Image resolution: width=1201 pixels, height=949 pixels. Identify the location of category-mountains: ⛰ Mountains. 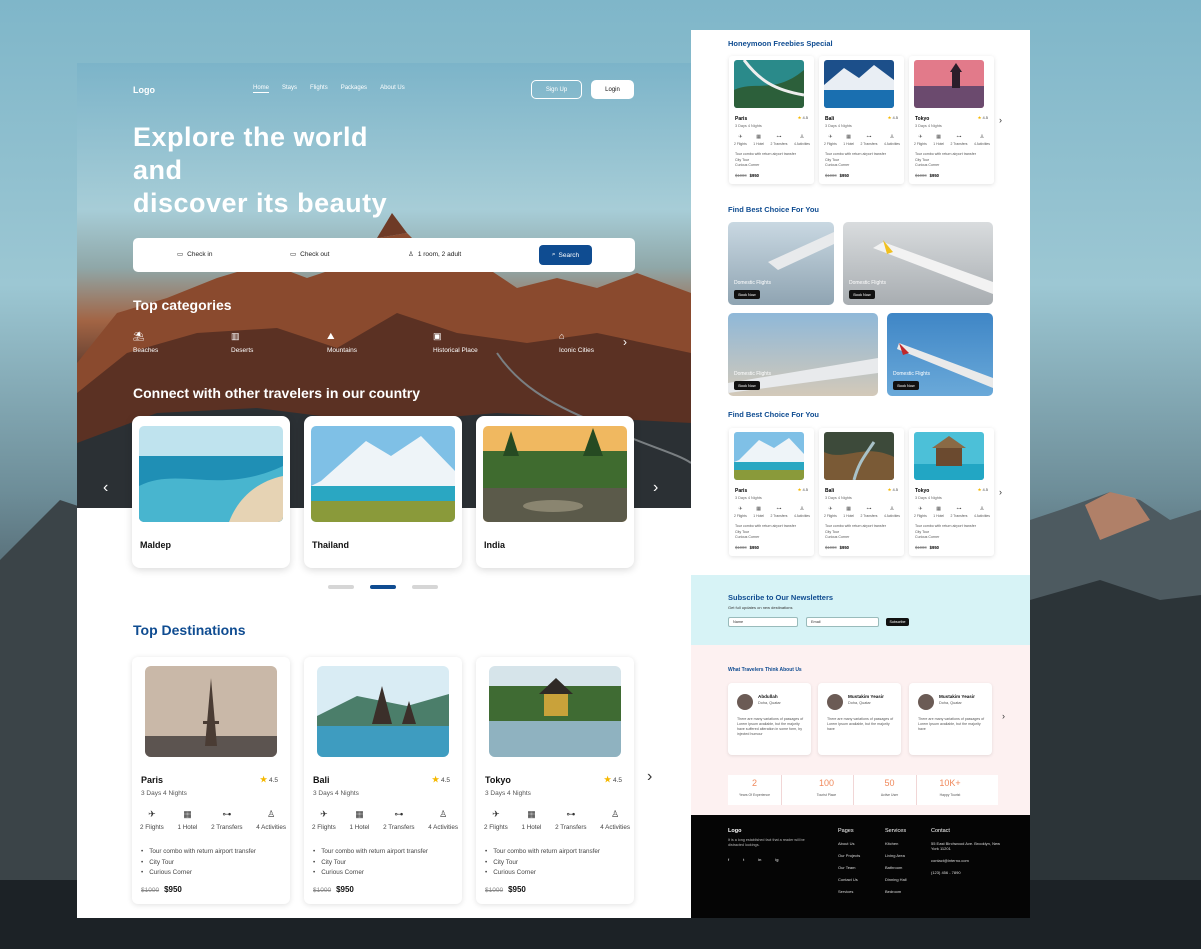
(342, 342).